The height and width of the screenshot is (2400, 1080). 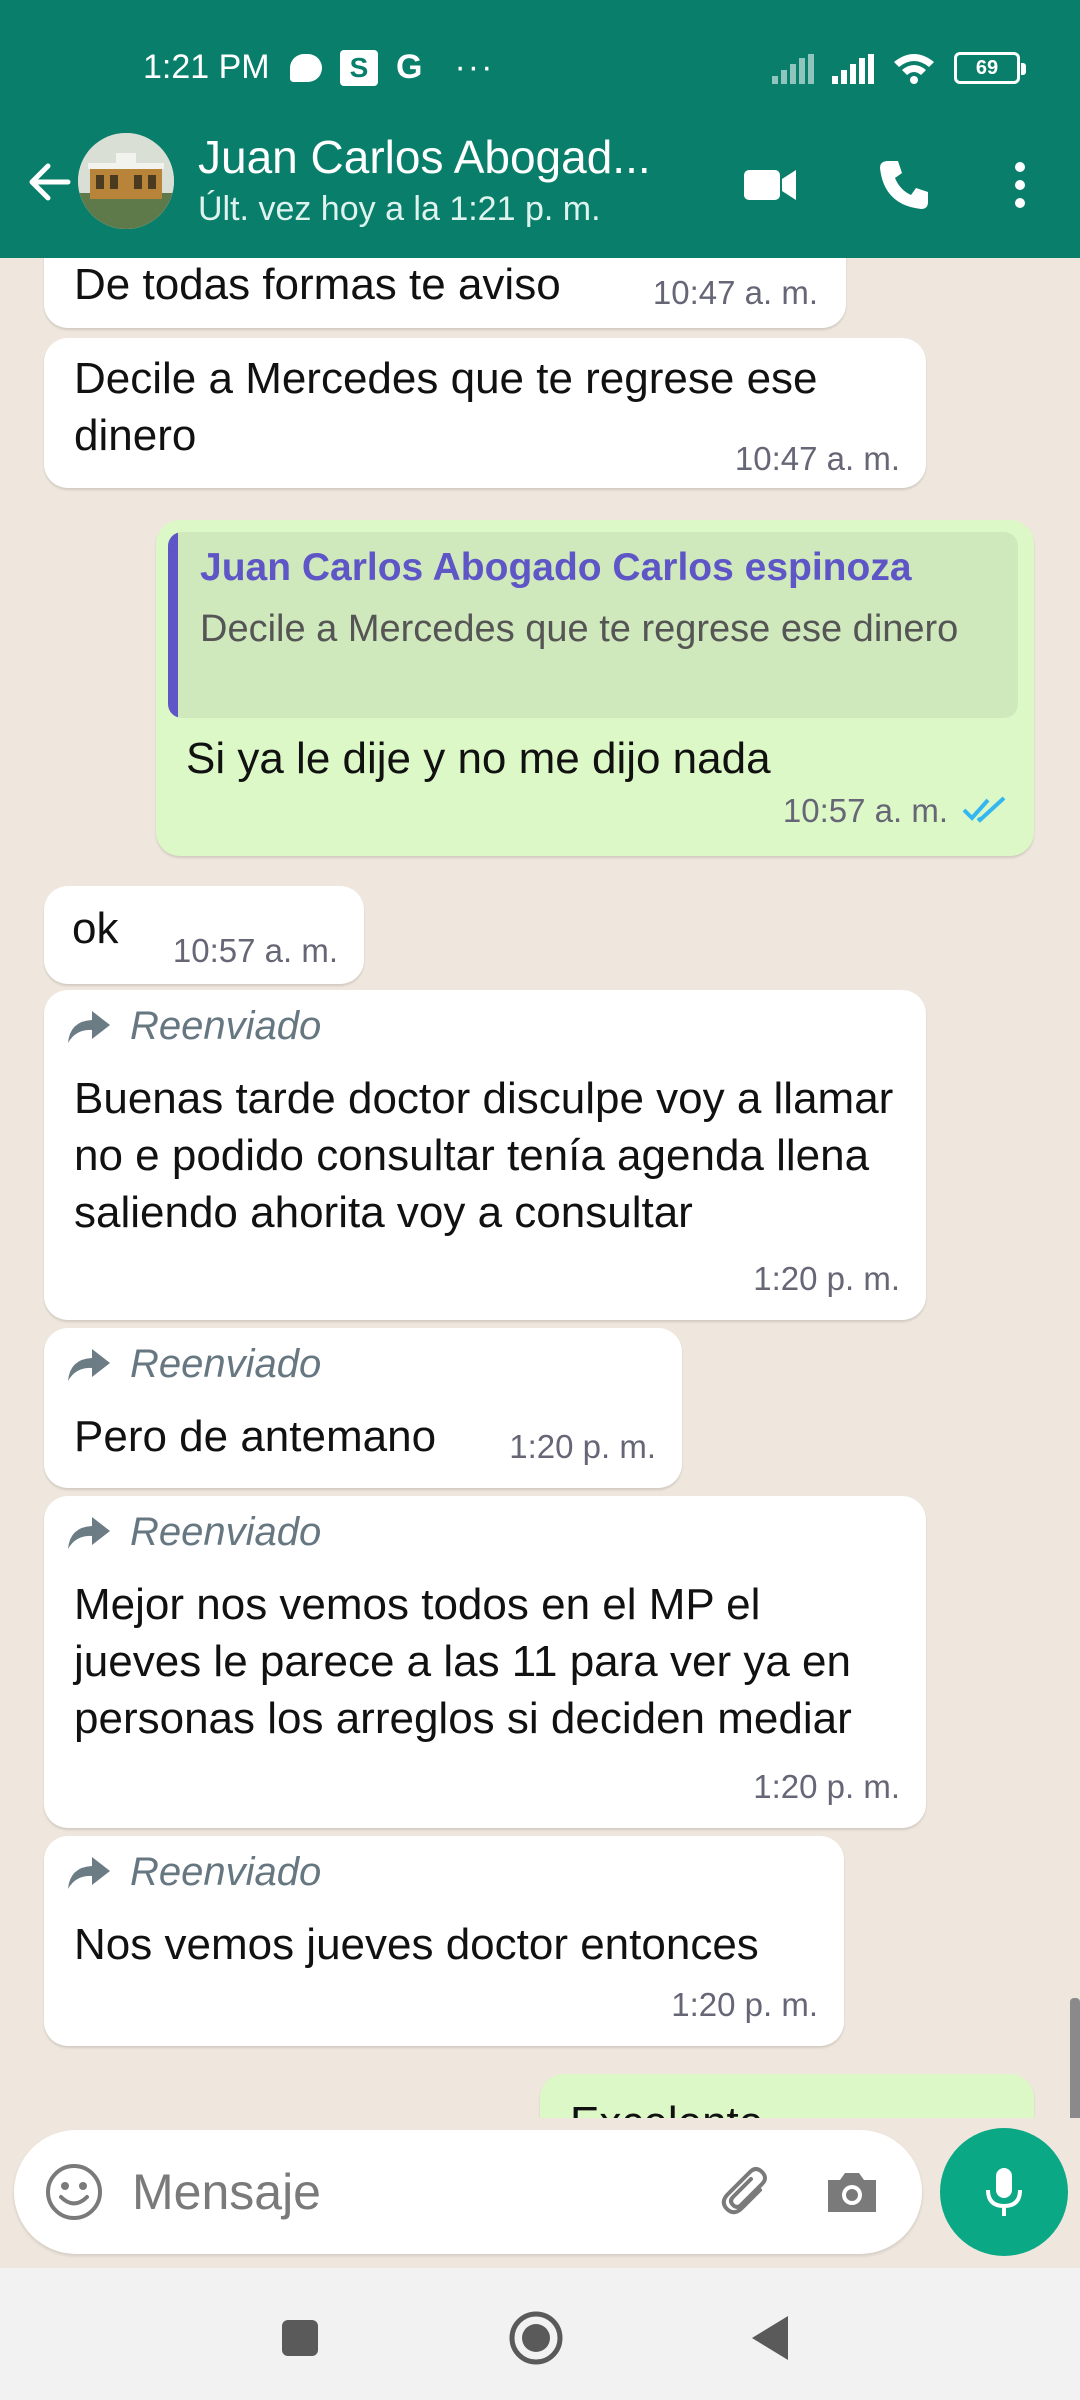 I want to click on chat-bubble-icon, so click(x=306, y=67).